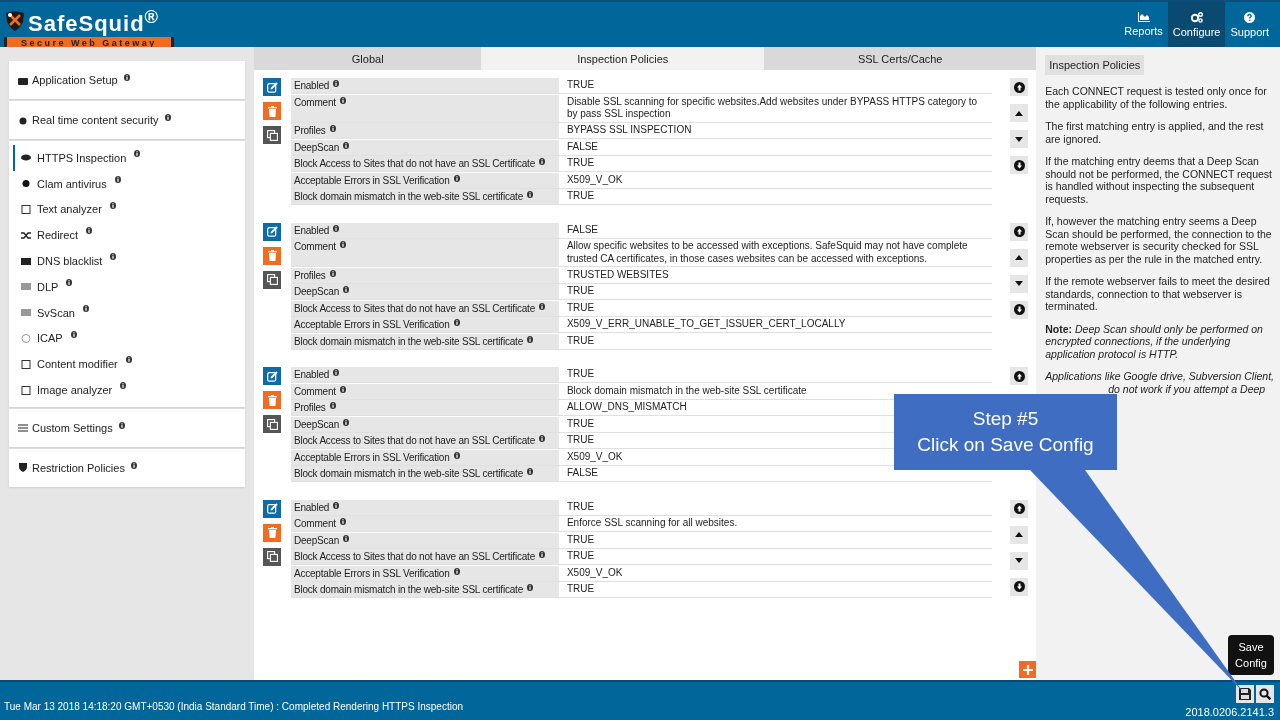  What do you see at coordinates (127, 80) in the screenshot?
I see `sidebar-group: Application Setup` at bounding box center [127, 80].